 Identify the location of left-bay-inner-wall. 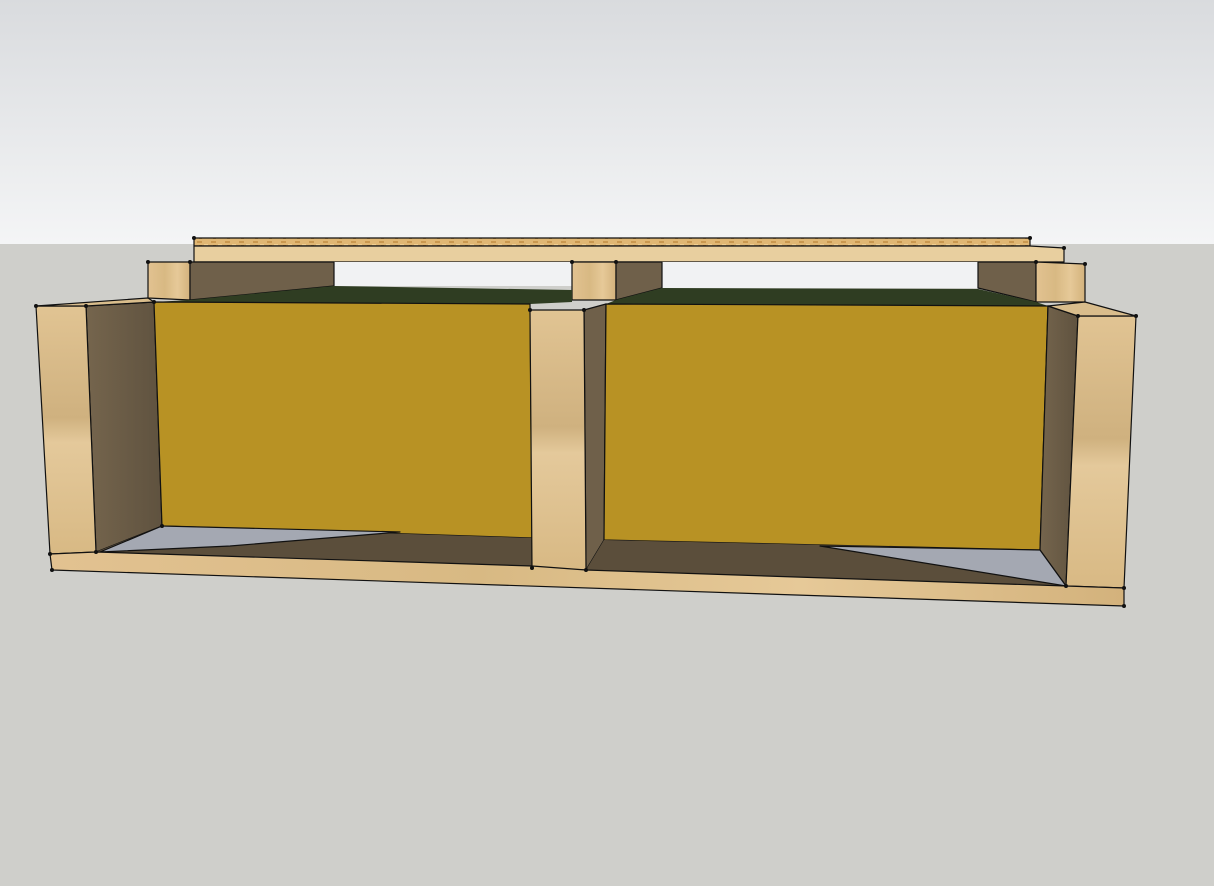
(124, 427).